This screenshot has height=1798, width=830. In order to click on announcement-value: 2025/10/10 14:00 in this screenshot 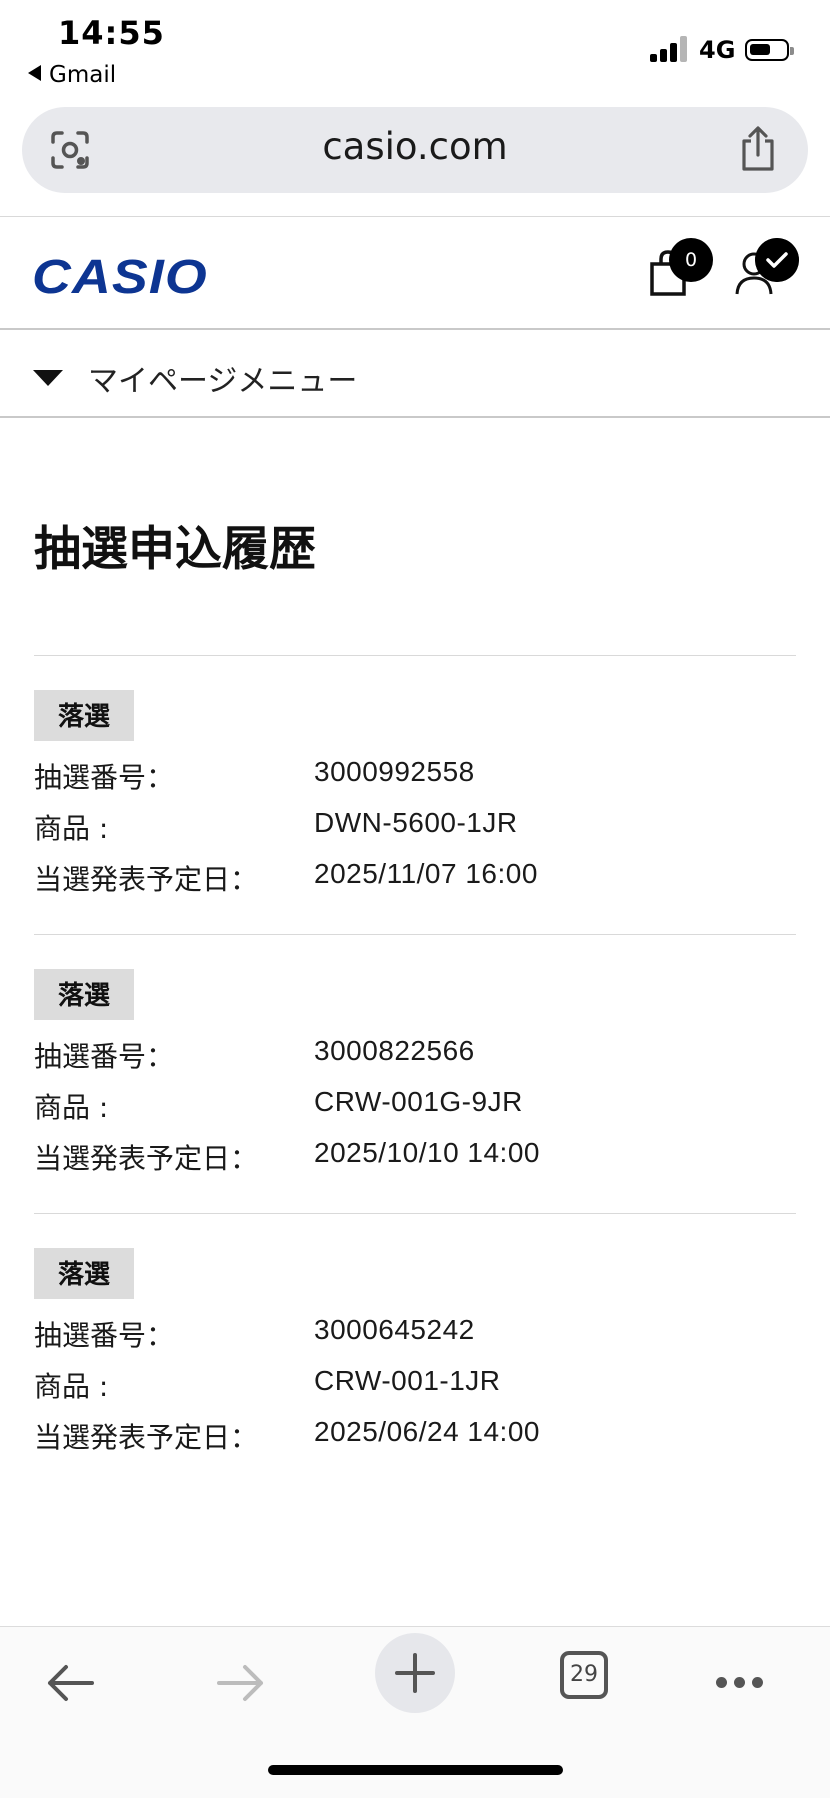, I will do `click(427, 1152)`.